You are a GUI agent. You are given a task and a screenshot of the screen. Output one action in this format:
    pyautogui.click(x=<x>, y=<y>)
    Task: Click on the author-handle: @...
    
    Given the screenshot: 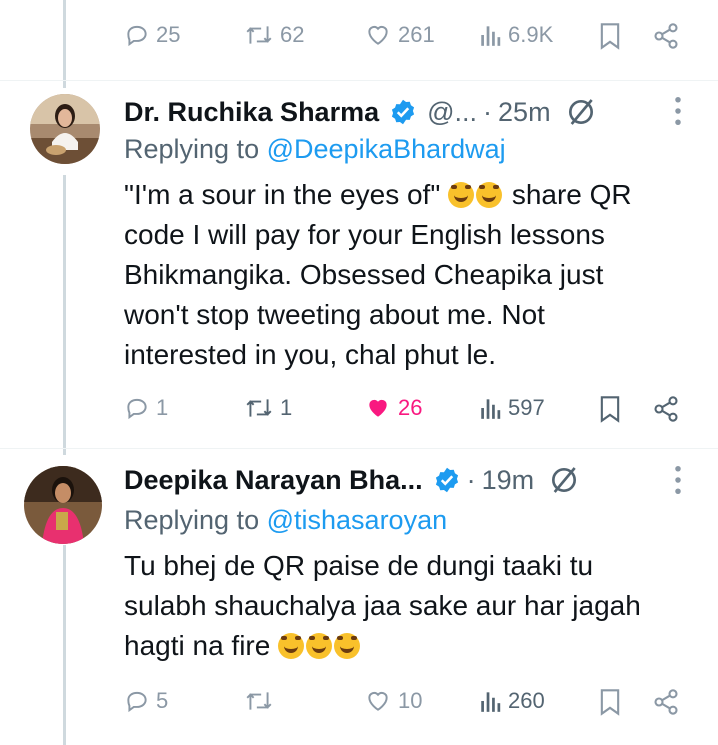 What is the action you would take?
    pyautogui.click(x=452, y=112)
    